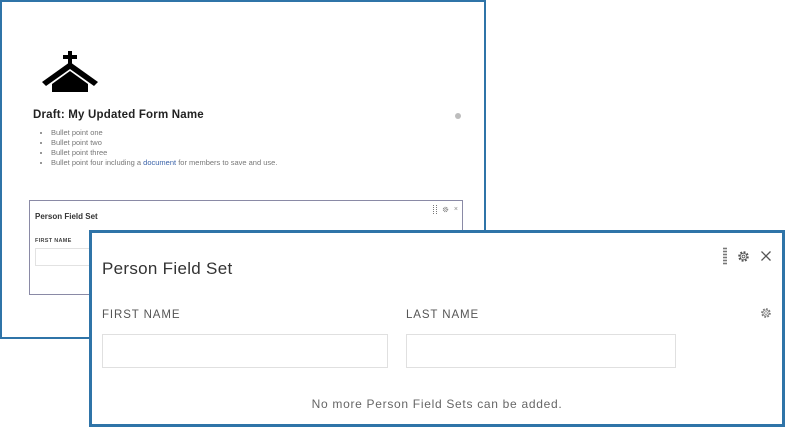 The width and height of the screenshot is (785, 427). I want to click on list-item: Bullet point two, so click(164, 143).